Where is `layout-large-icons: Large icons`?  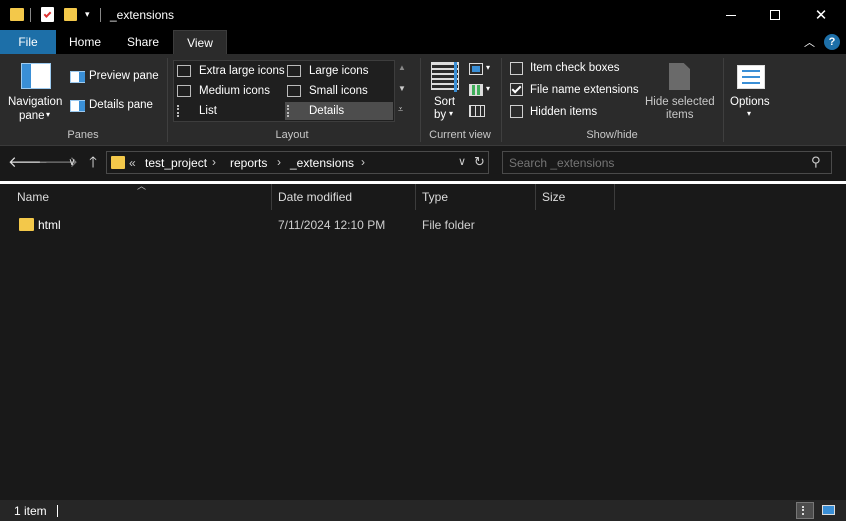
layout-large-icons: Large icons is located at coordinates (334, 71).